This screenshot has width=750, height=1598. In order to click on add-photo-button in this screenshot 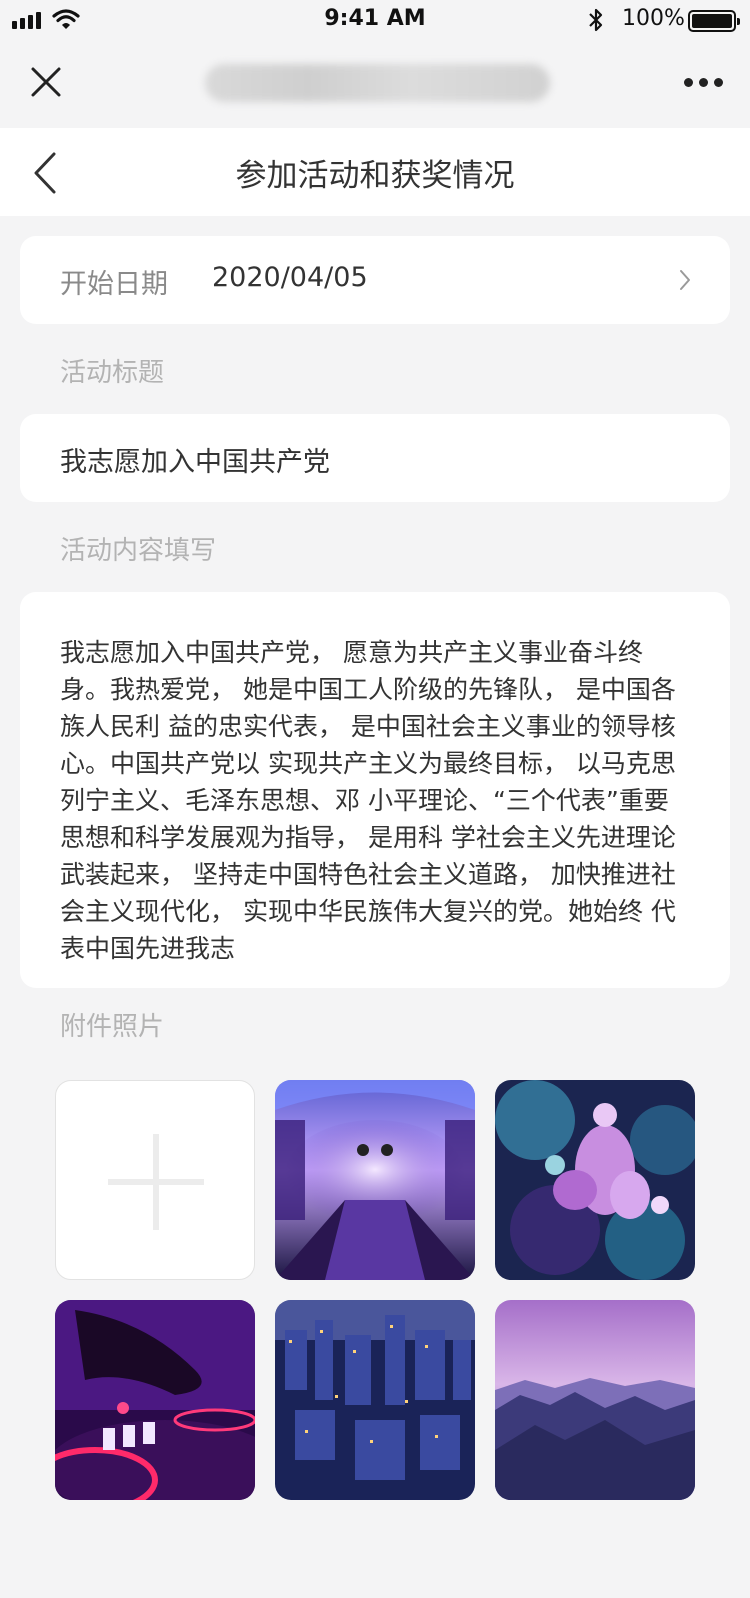, I will do `click(155, 1180)`.